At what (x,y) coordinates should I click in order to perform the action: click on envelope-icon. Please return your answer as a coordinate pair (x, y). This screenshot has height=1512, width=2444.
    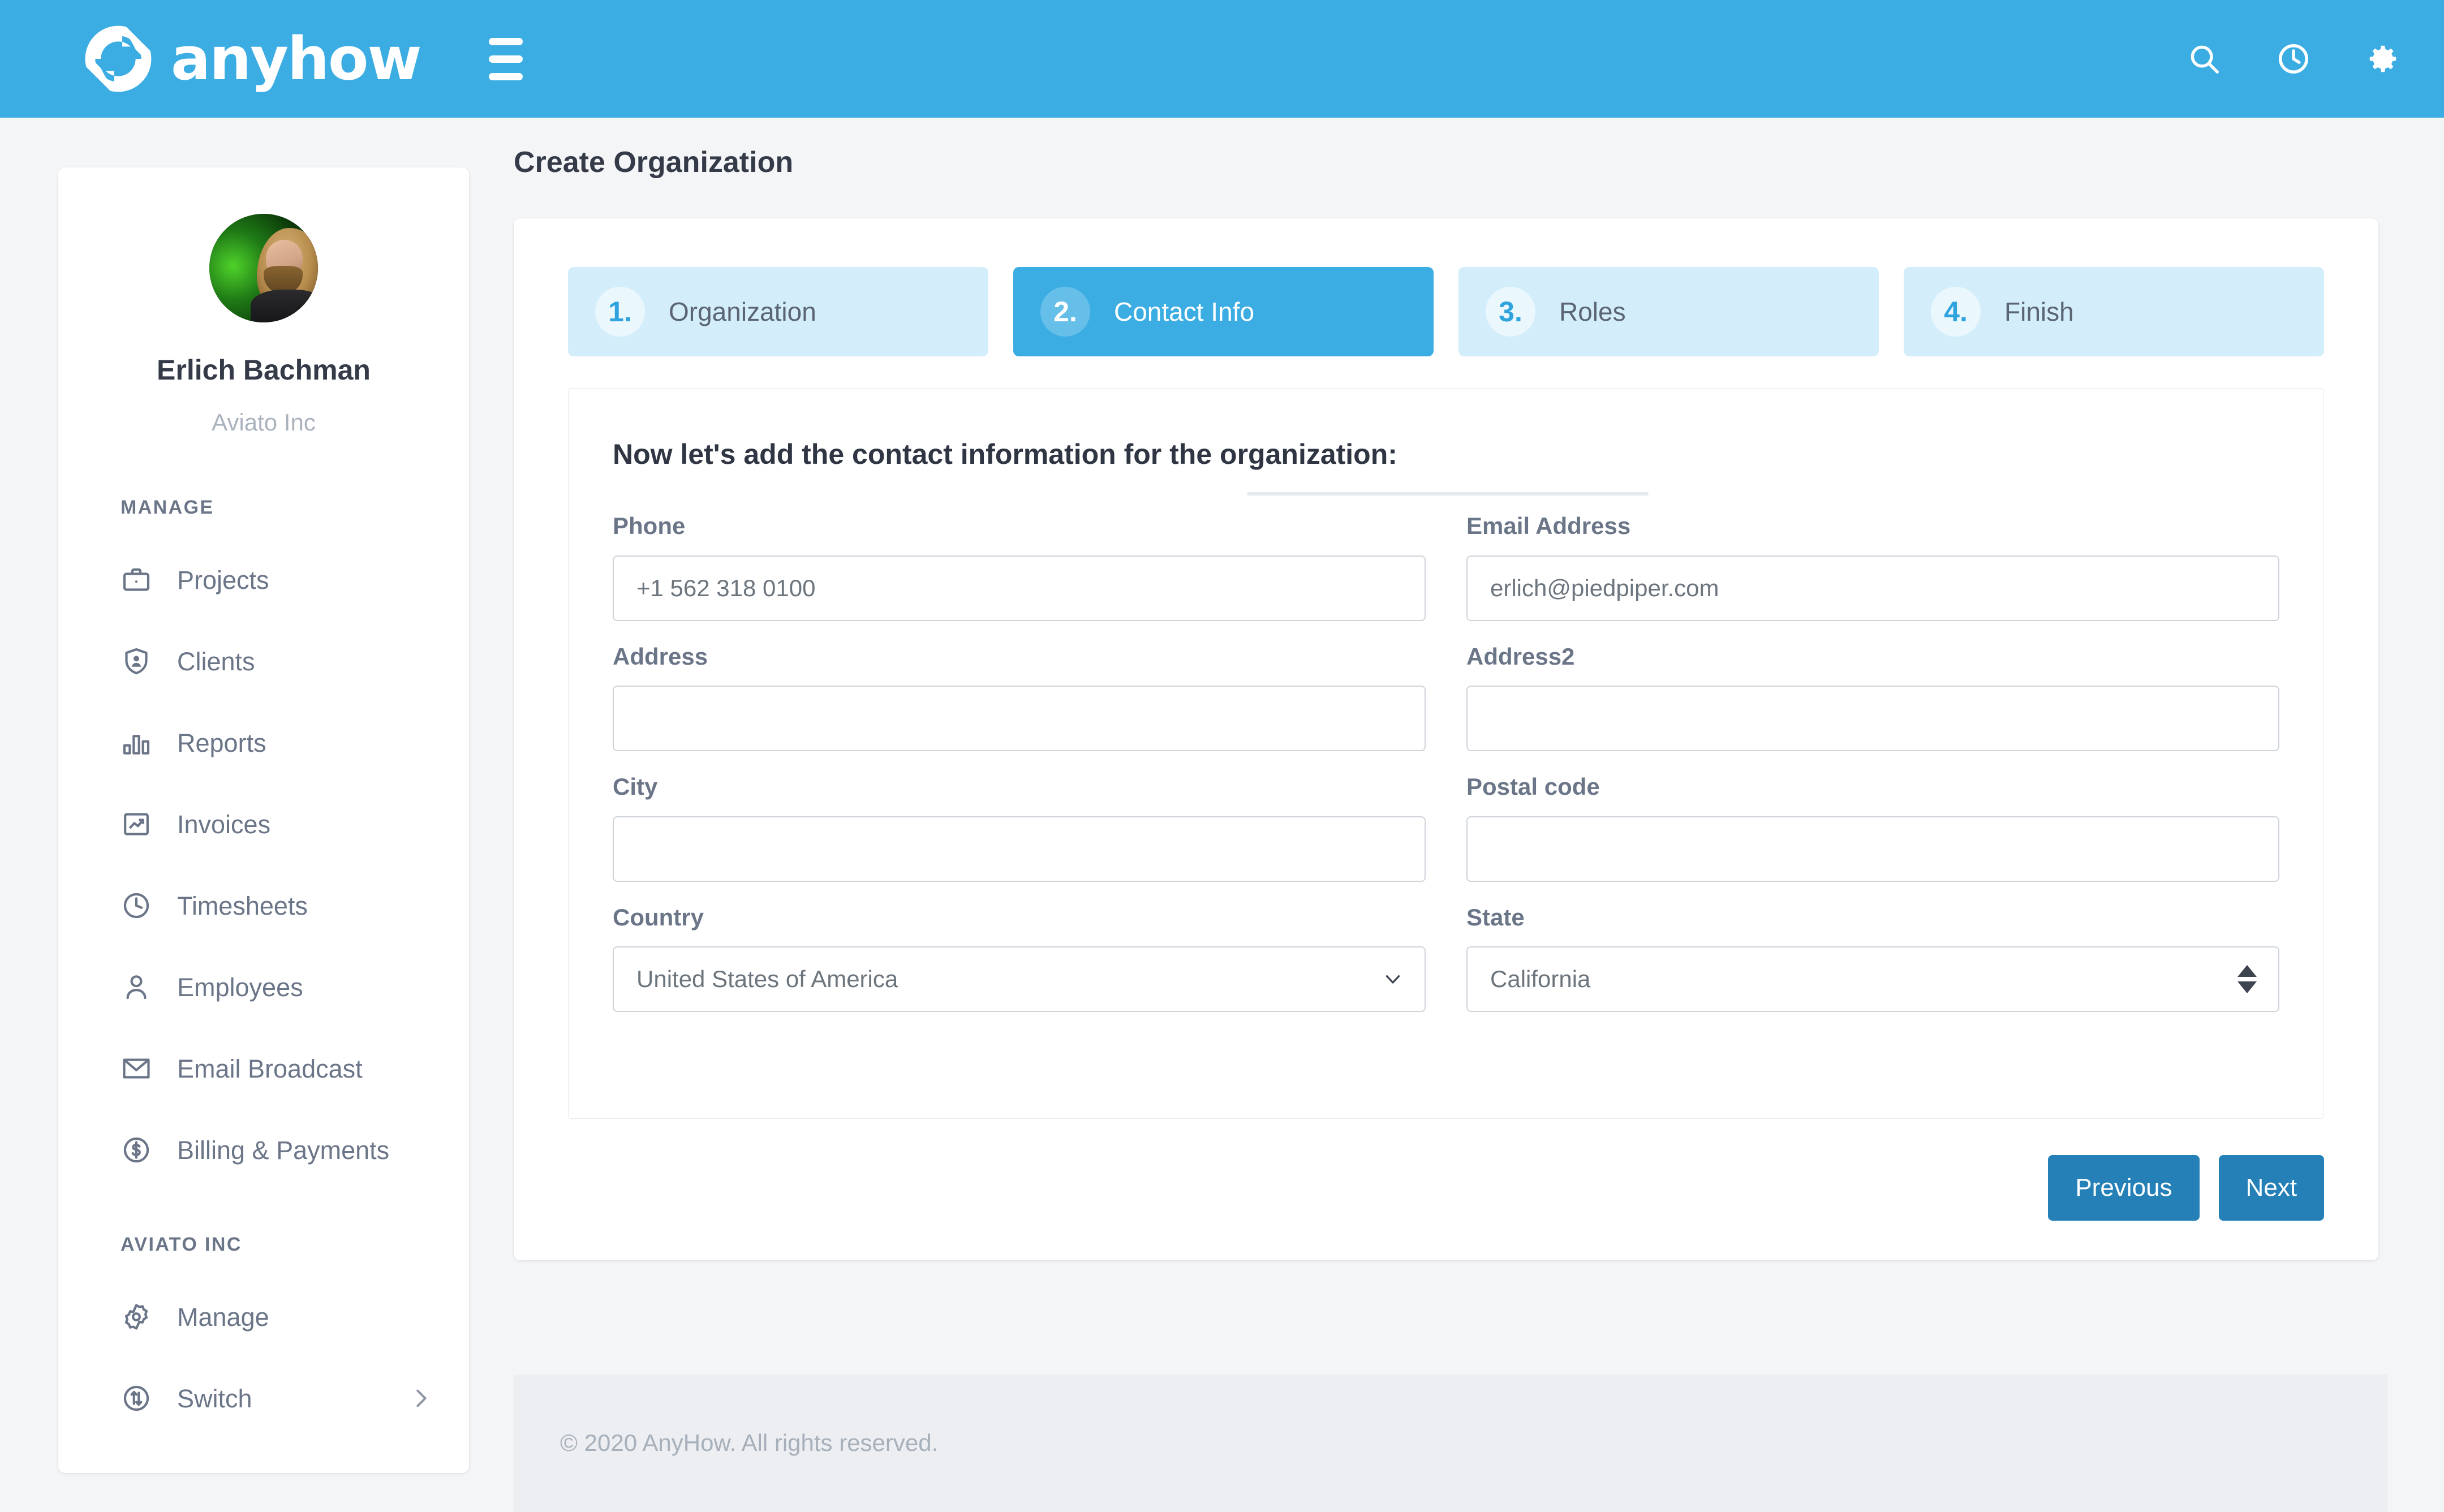
    Looking at the image, I should click on (142, 1068).